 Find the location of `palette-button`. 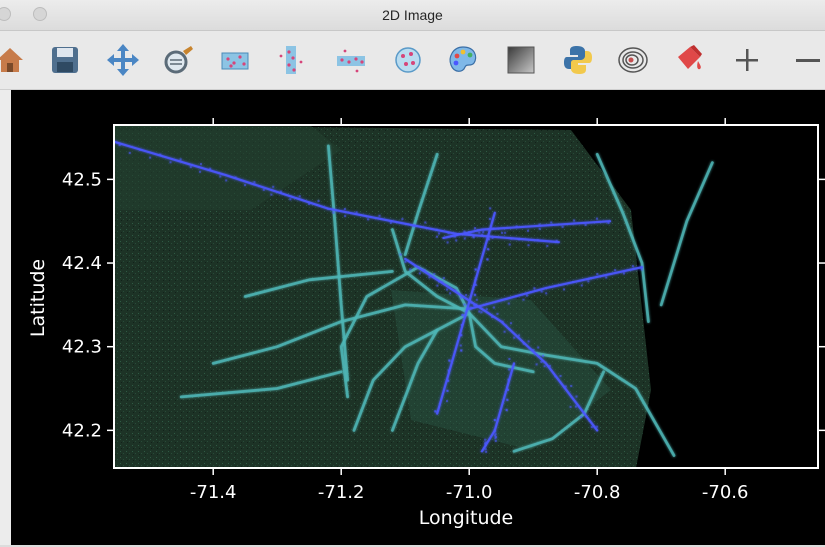

palette-button is located at coordinates (463, 60).